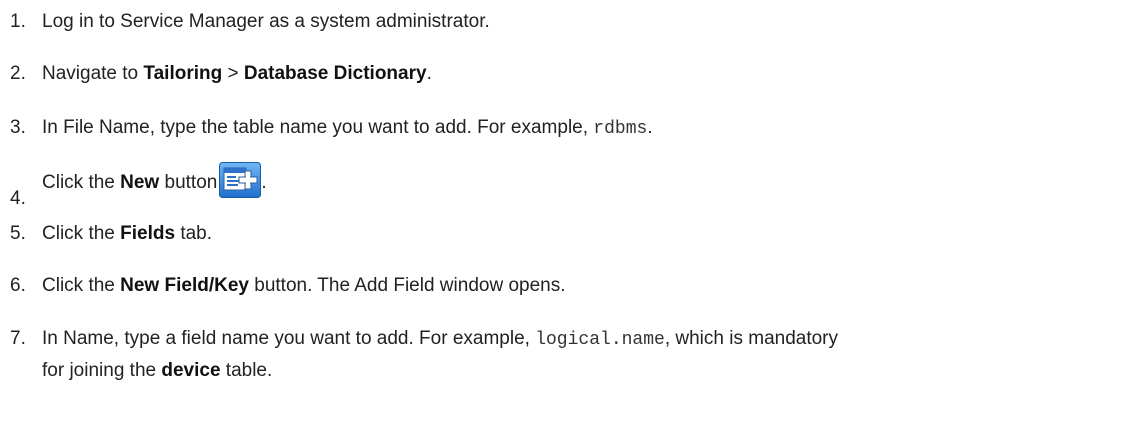 The height and width of the screenshot is (444, 1144). Describe the element at coordinates (246, 370) in the screenshot. I see `text-run: table.` at that location.